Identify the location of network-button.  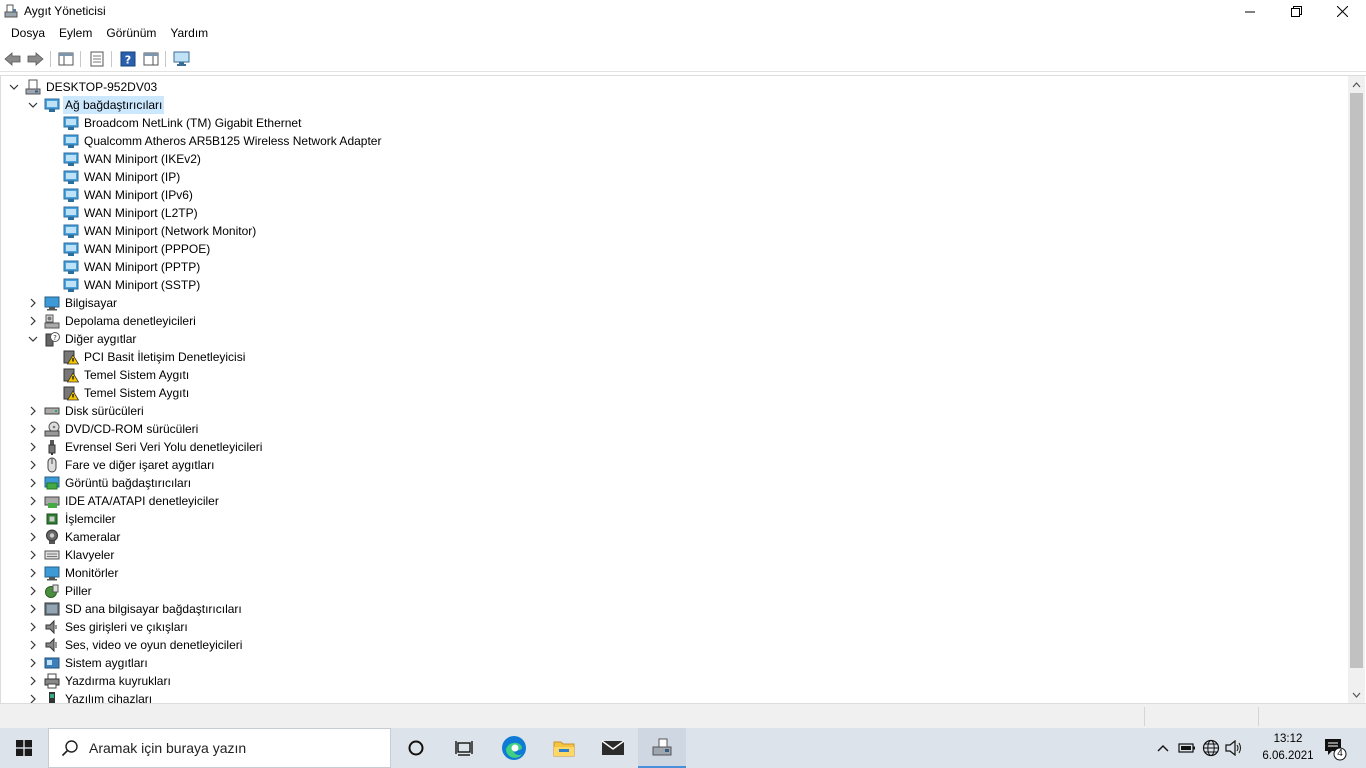
(1211, 748).